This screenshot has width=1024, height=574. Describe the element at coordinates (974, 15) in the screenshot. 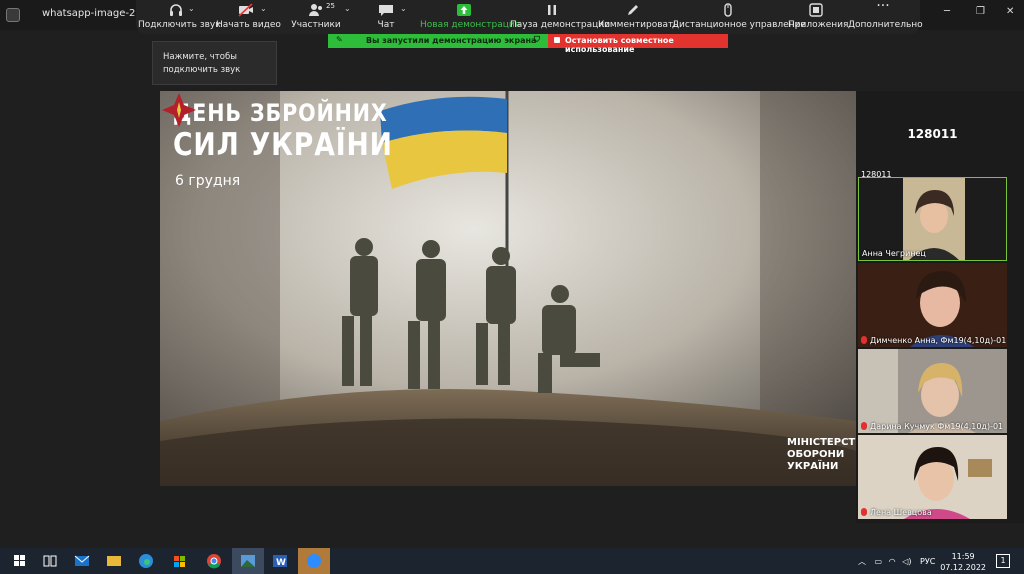

I see `window-controls: ─ ❐ ✕` at that location.